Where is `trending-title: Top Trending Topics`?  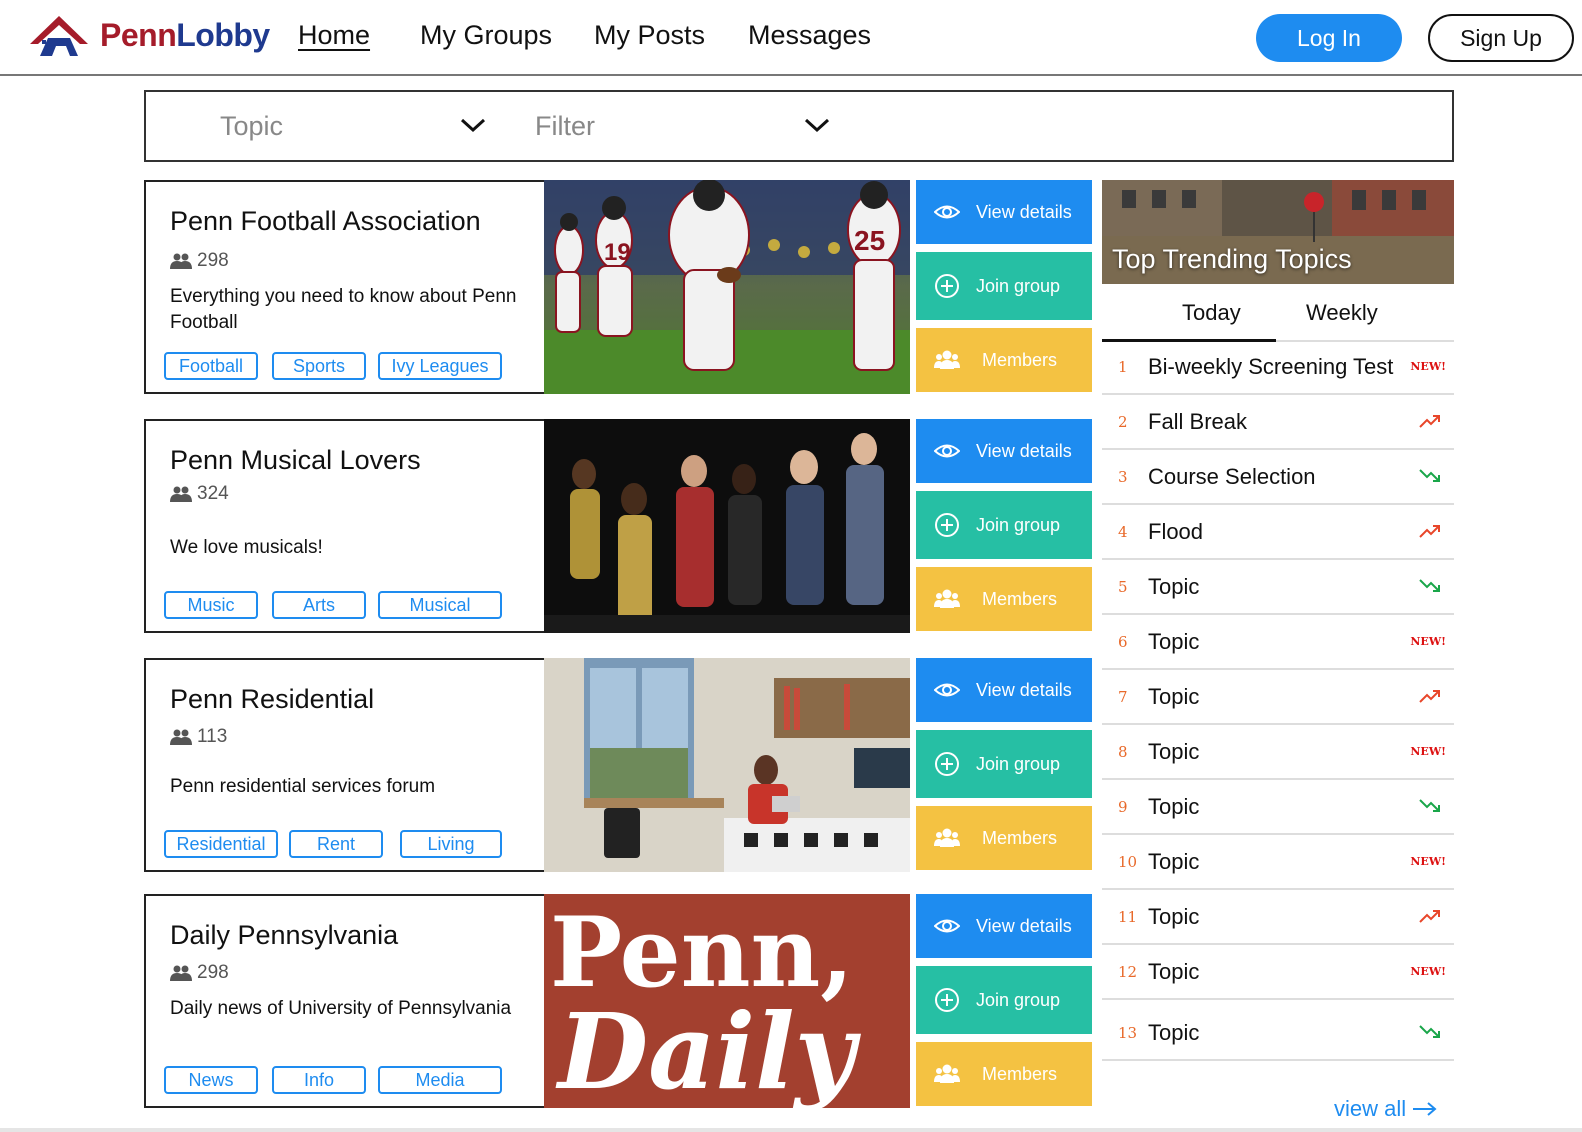
trending-title: Top Trending Topics is located at coordinates (1232, 259).